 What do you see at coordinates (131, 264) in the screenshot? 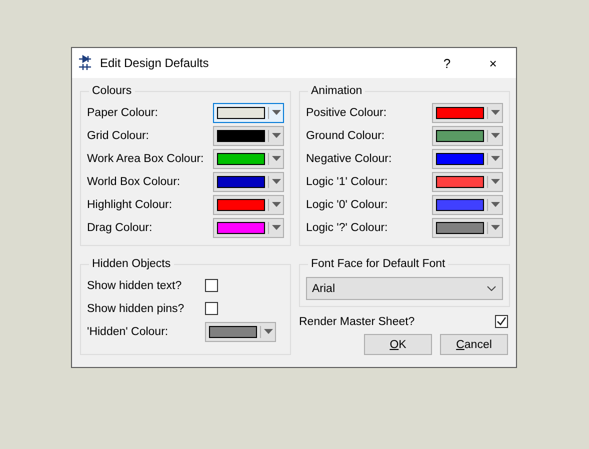
I see `group-title: Hidden Objects` at bounding box center [131, 264].